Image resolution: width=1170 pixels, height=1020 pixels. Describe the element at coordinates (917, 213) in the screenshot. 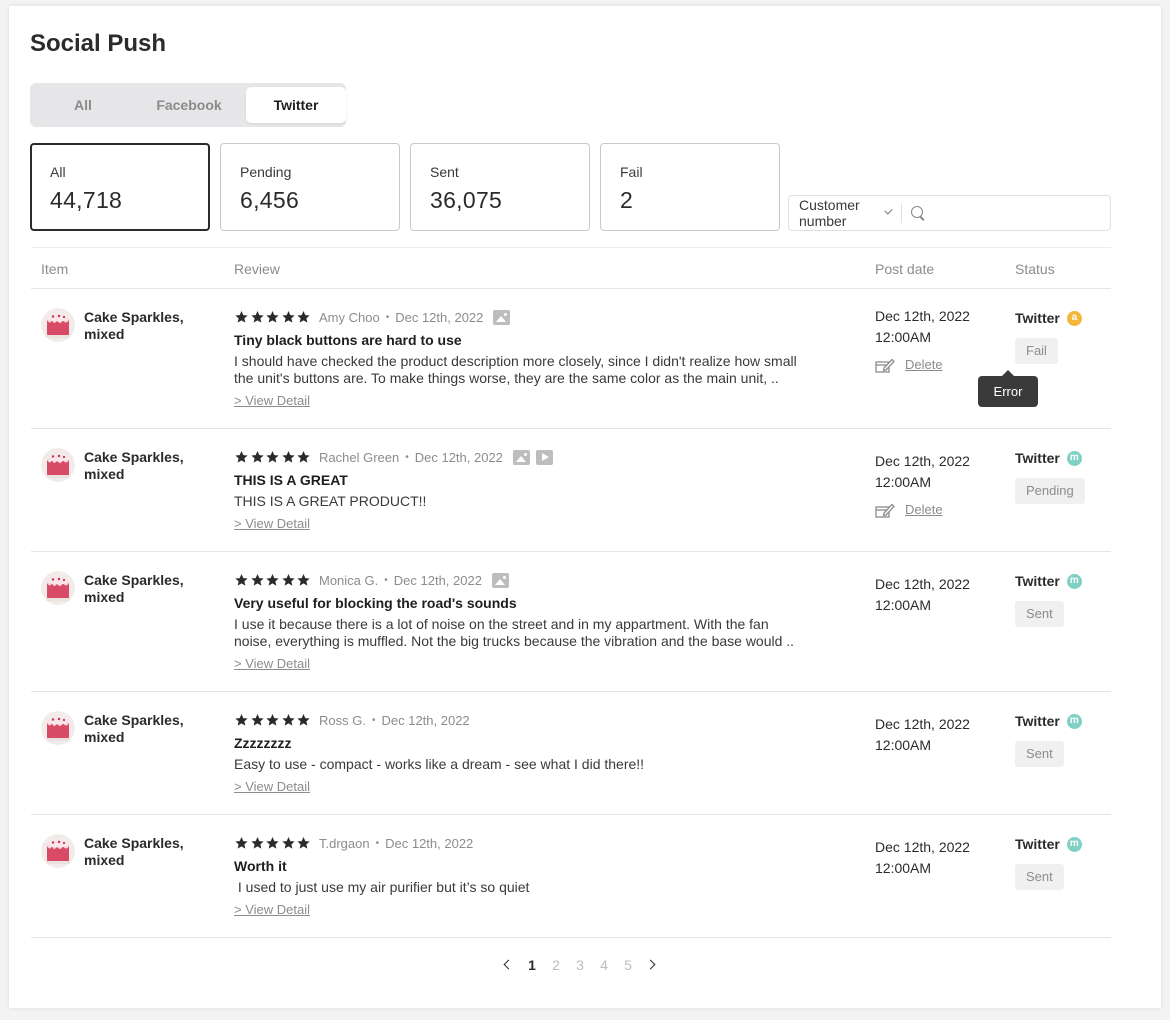

I see `search-icon` at that location.